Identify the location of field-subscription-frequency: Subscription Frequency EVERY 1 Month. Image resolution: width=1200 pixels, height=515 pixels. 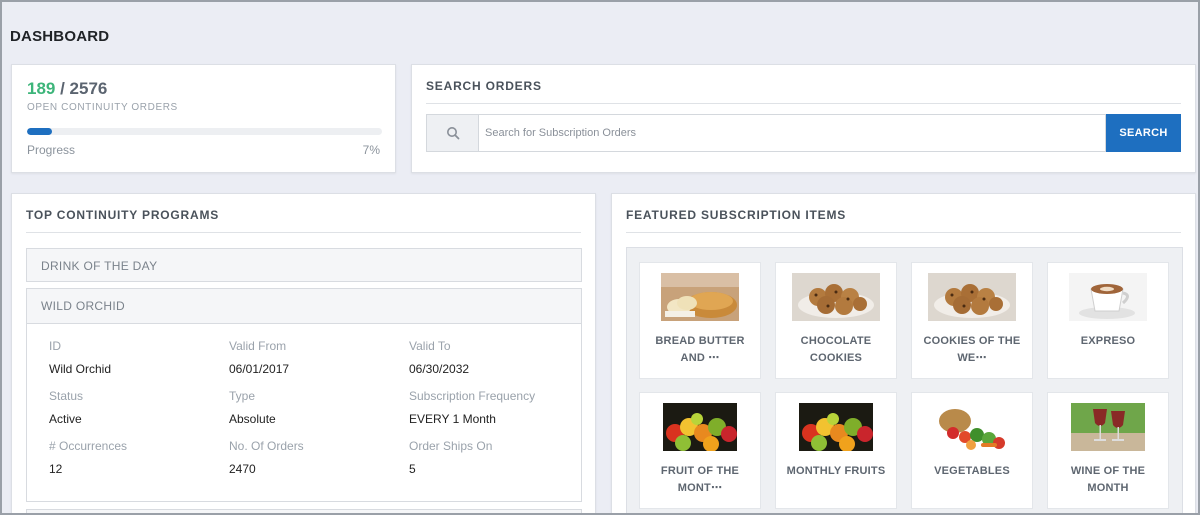
(472, 407).